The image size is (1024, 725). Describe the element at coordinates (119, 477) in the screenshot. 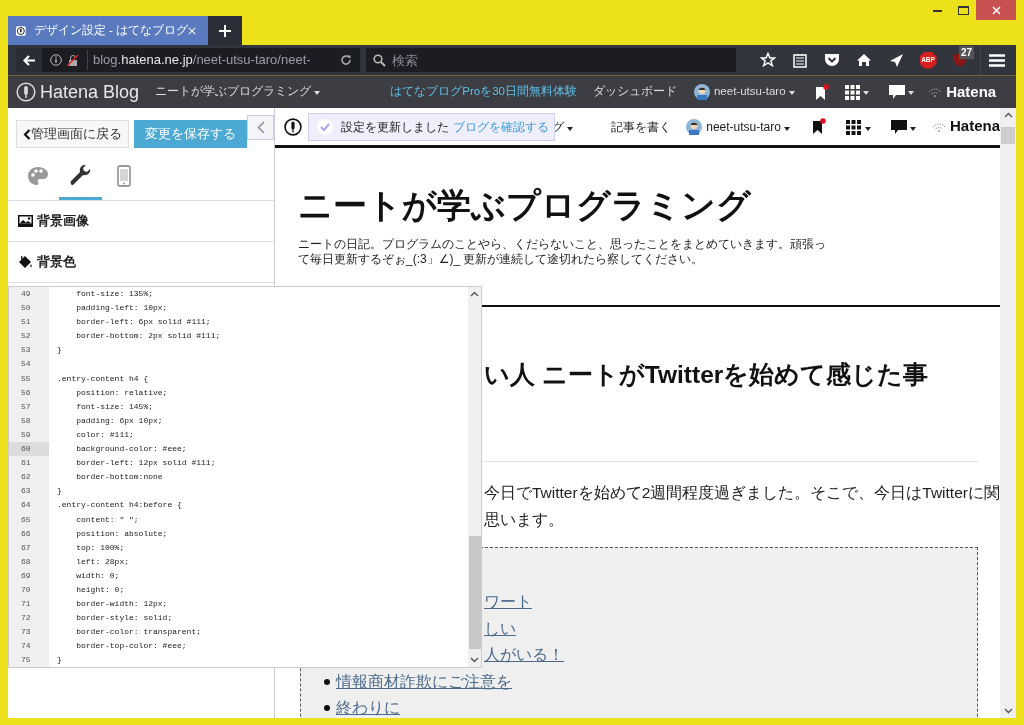

I see `code-line: border-bottom:none` at that location.